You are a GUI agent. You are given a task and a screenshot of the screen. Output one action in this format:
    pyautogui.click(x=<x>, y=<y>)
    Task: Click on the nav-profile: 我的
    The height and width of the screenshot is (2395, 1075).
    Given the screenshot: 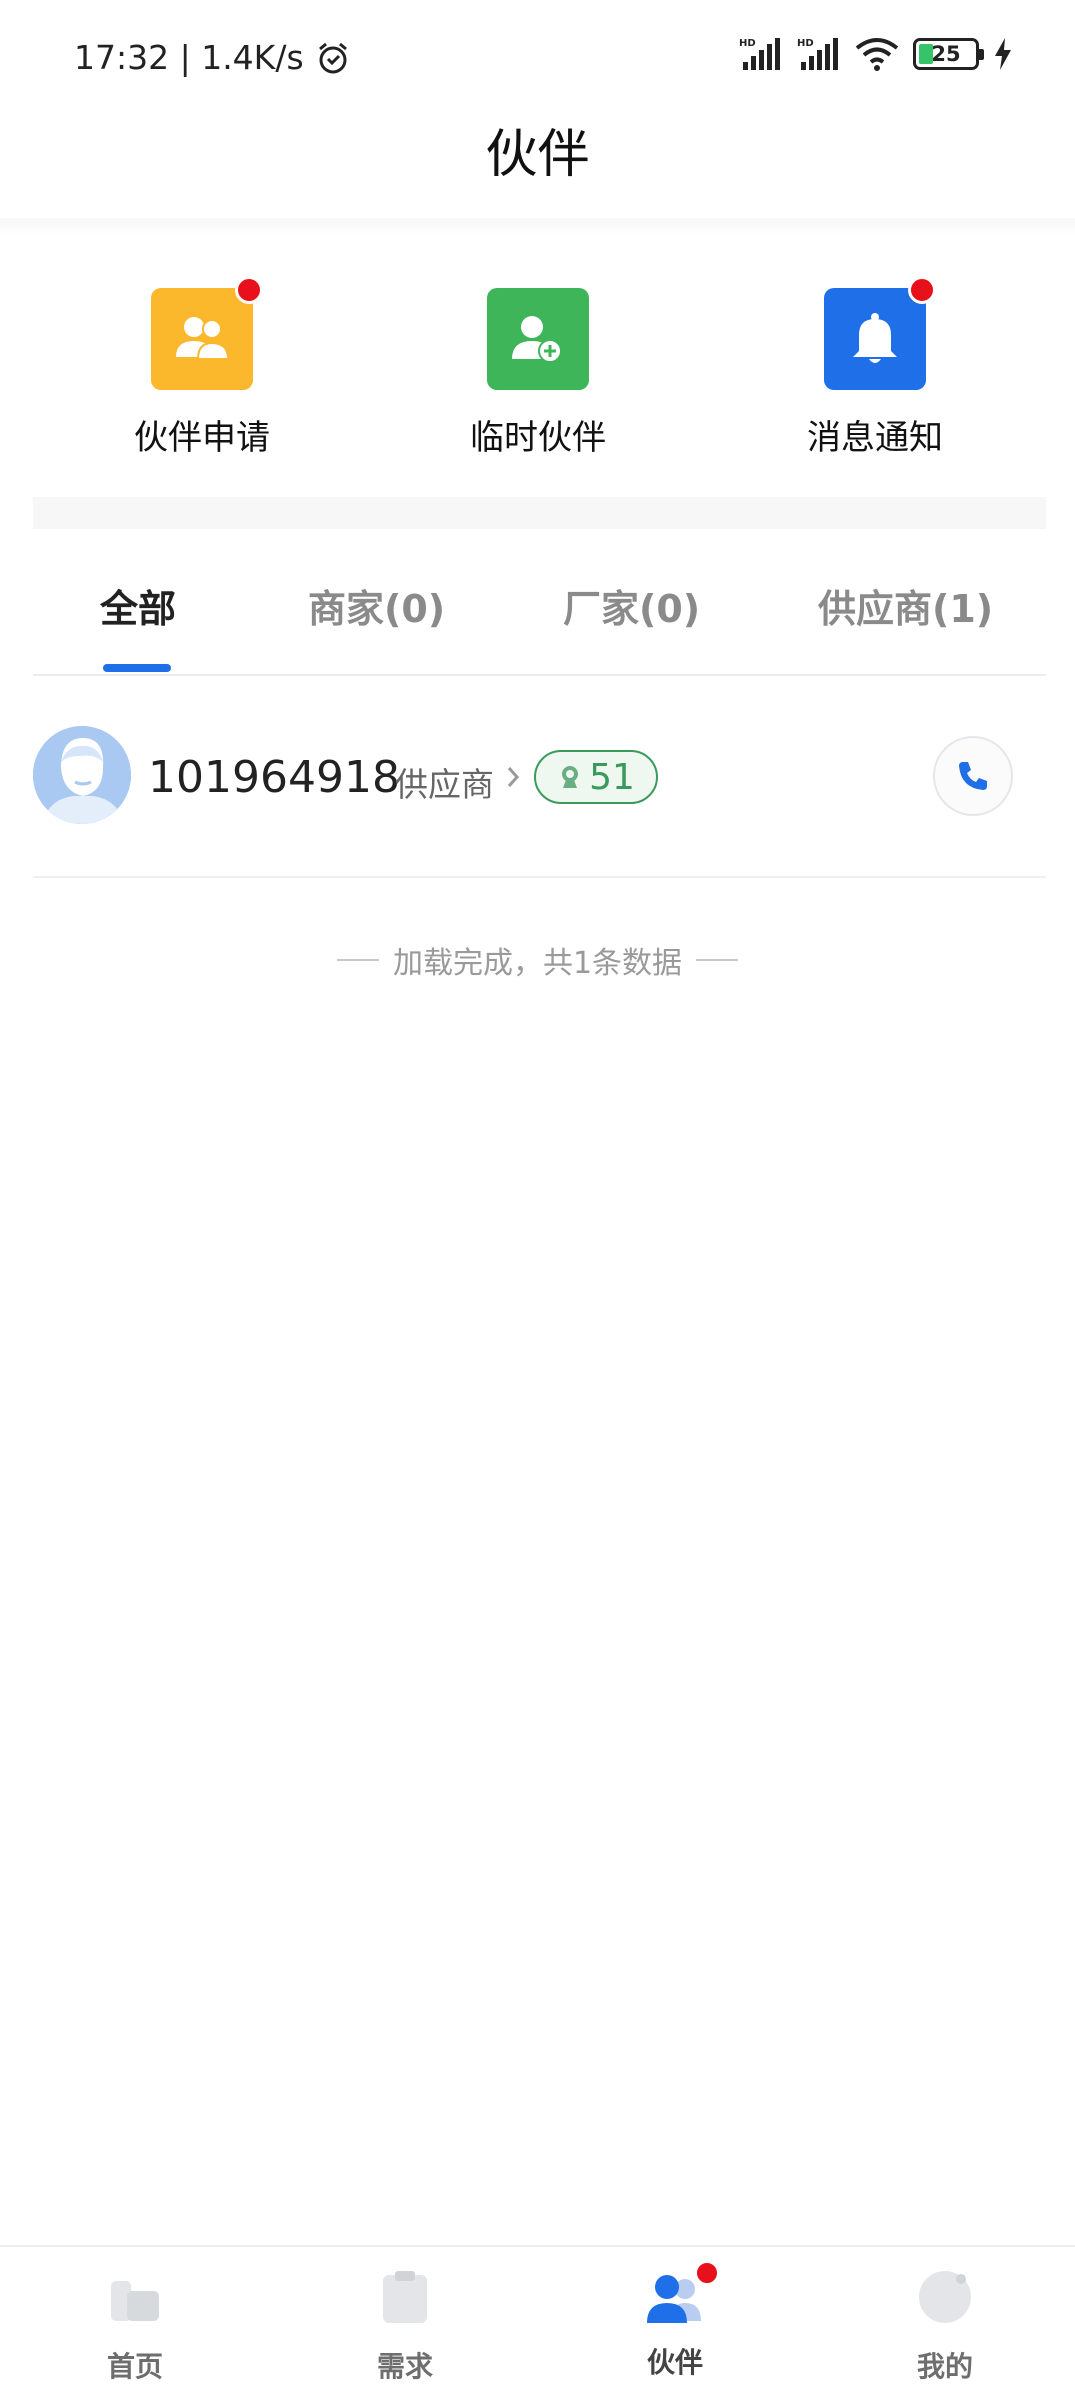 What is the action you would take?
    pyautogui.click(x=945, y=2326)
    